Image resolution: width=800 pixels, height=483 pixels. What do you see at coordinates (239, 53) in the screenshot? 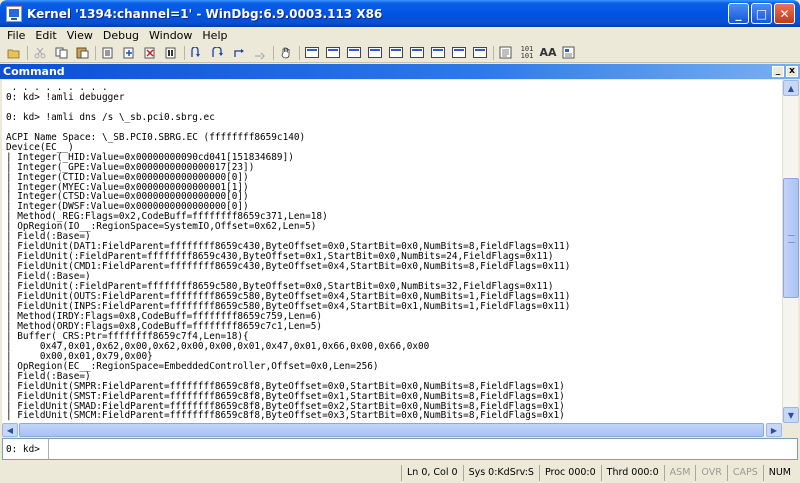
I see `step-out-icon` at bounding box center [239, 53].